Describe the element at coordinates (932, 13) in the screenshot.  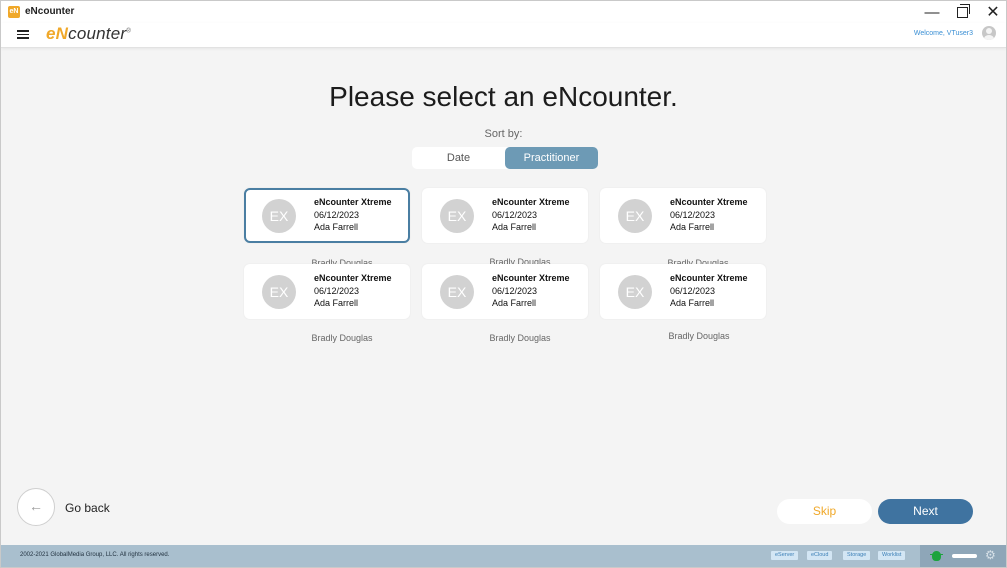
I see `minimize-button: —` at that location.